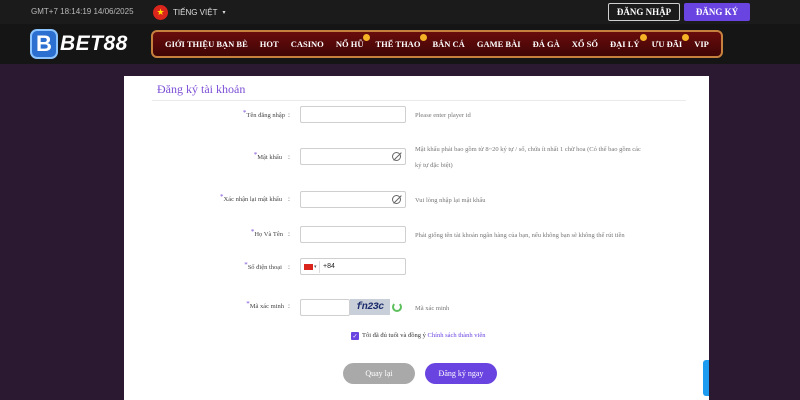  Describe the element at coordinates (448, 44) in the screenshot. I see `nav-item-fishing: BẮN CÁ` at that location.